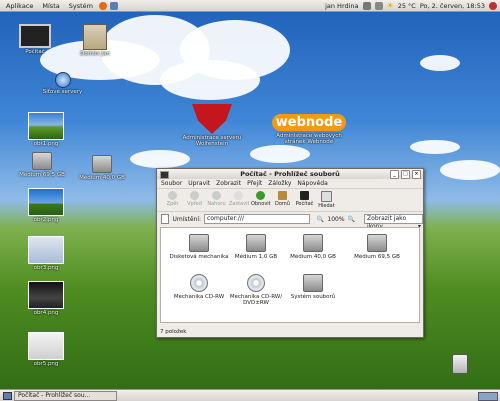 Image resolution: width=500 pixels, height=401 pixels. I want to click on zoom-out-icon: 🔍, so click(320, 219).